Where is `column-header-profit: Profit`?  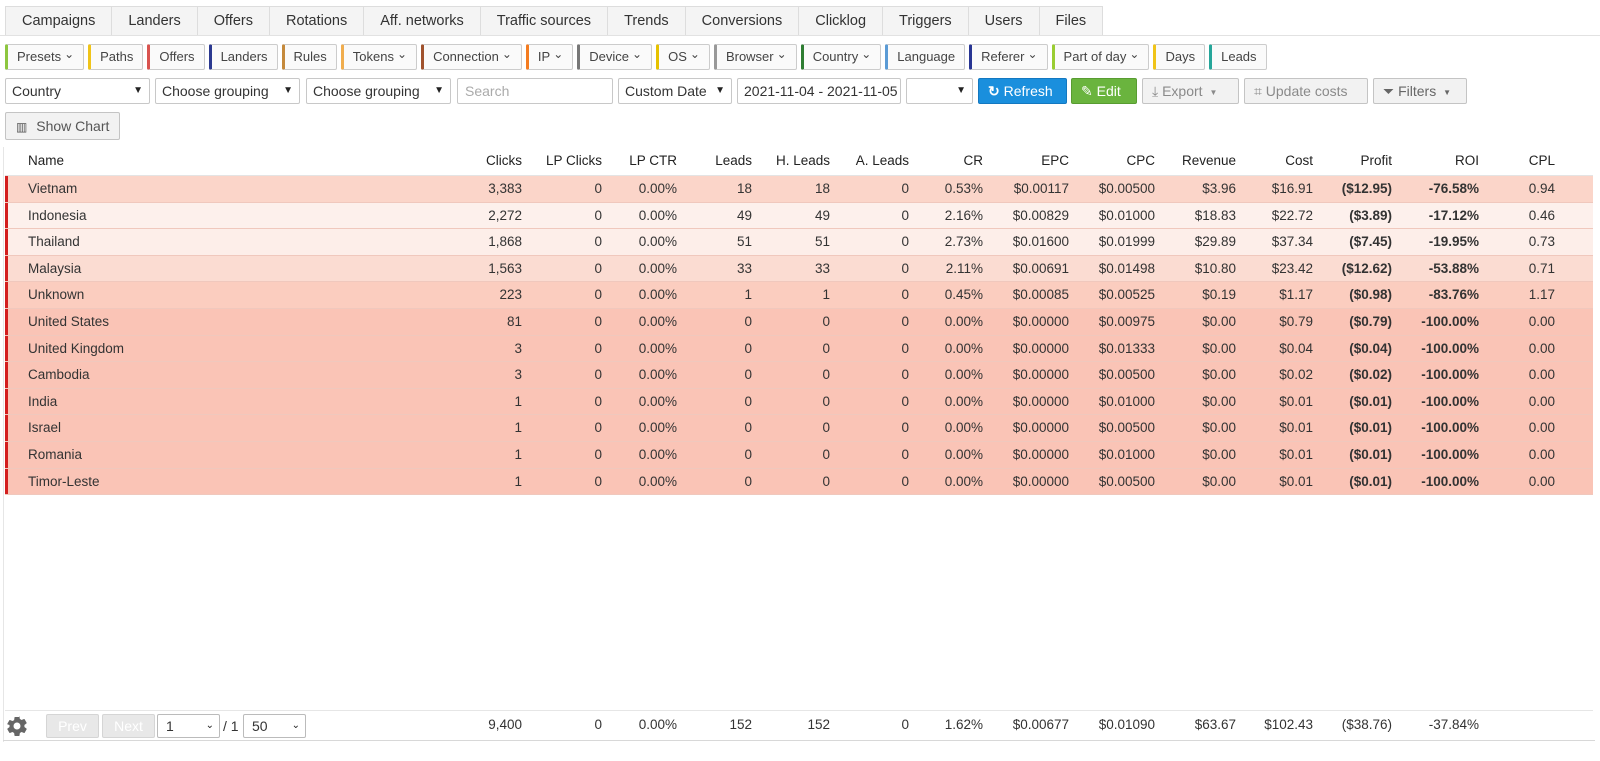 column-header-profit: Profit is located at coordinates (1376, 160).